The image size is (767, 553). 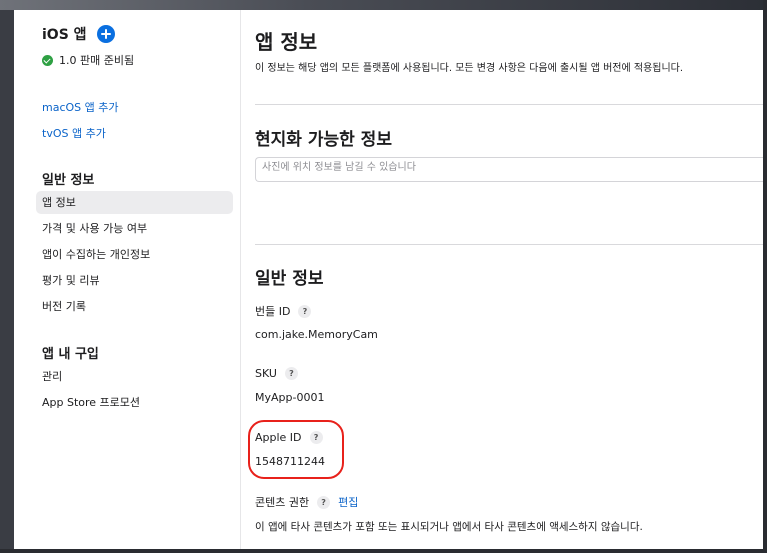 I want to click on bundle-id-value: com.jake.MemoryCam, so click(x=316, y=334).